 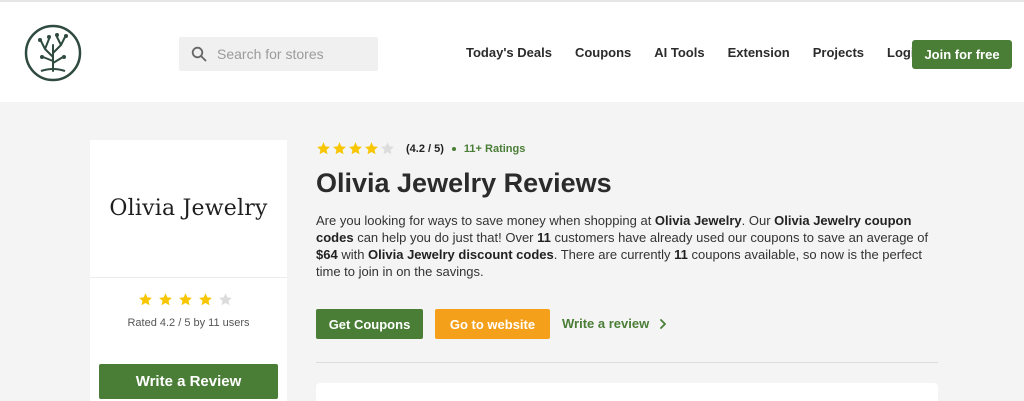 What do you see at coordinates (603, 52) in the screenshot?
I see `nav-coupons: Coupons` at bounding box center [603, 52].